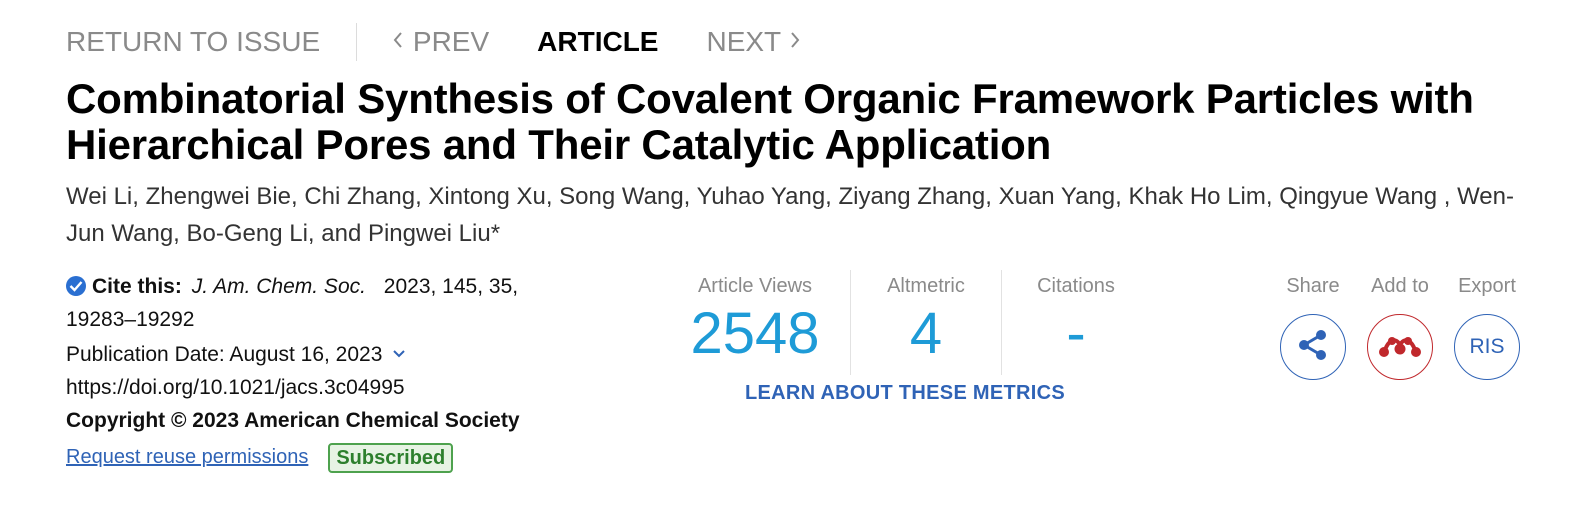 The image size is (1595, 509). Describe the element at coordinates (316, 387) in the screenshot. I see `doi-link: https://doi.org/10.1021/jacs.3c04995` at that location.